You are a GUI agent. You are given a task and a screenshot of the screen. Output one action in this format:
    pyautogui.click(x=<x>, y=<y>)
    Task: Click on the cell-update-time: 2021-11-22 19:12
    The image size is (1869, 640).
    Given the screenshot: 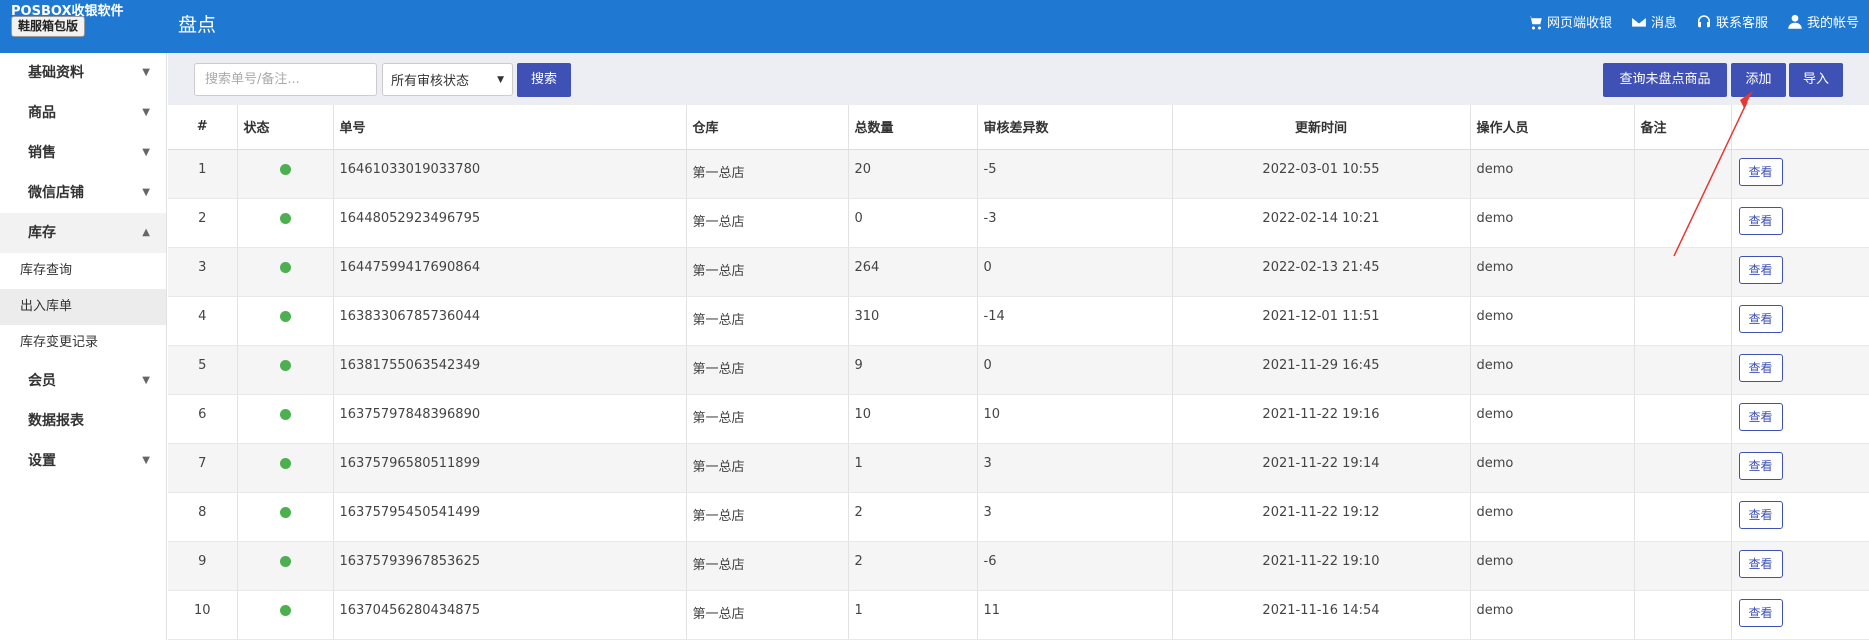 What is the action you would take?
    pyautogui.click(x=1320, y=517)
    